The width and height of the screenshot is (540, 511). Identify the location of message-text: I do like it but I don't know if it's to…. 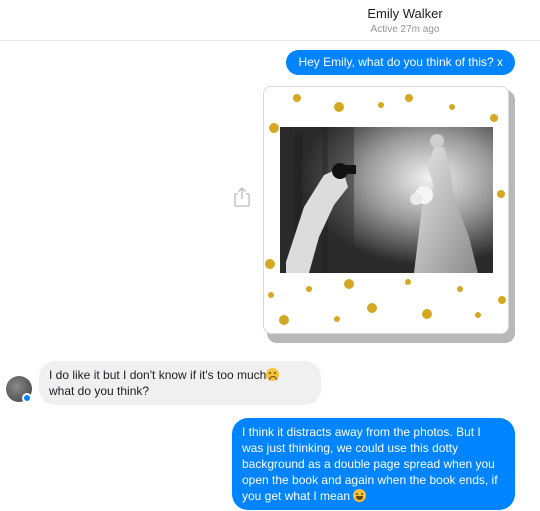
(158, 375).